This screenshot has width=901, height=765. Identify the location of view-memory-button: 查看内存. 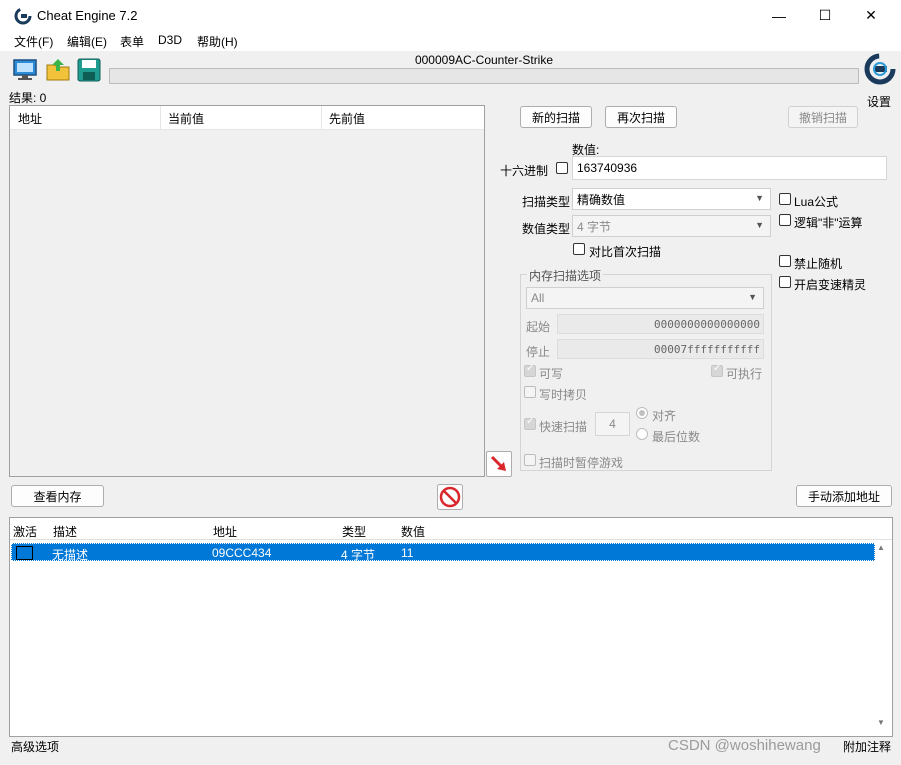
(57, 496).